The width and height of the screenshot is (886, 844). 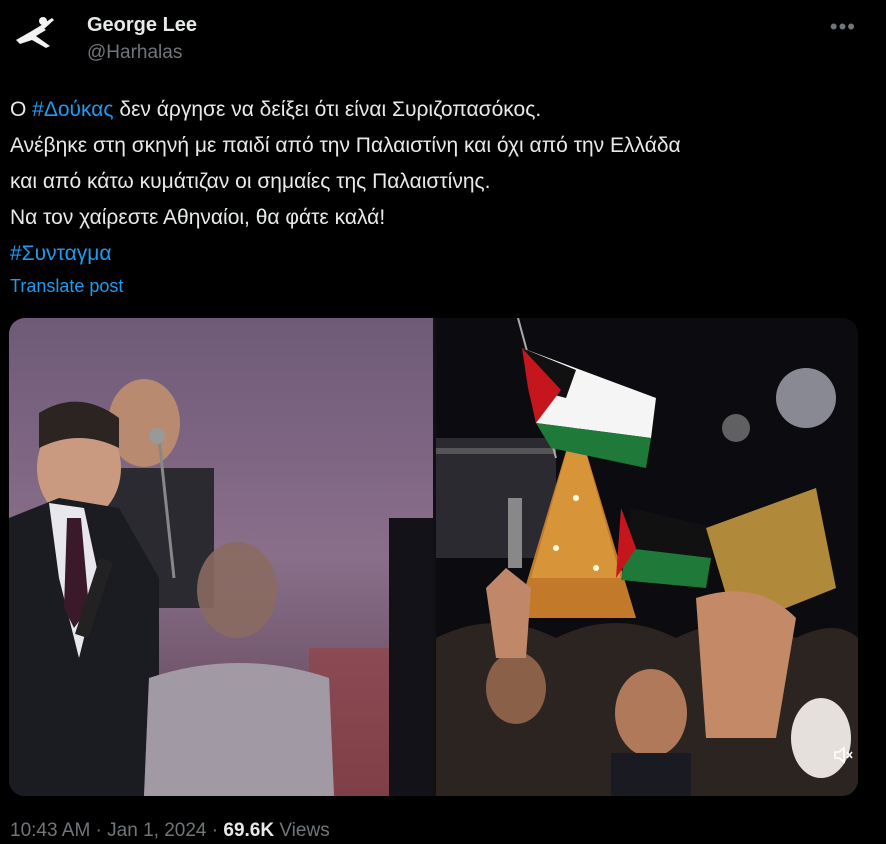 What do you see at coordinates (156, 830) in the screenshot?
I see `post-date: Jan 1, 2024` at bounding box center [156, 830].